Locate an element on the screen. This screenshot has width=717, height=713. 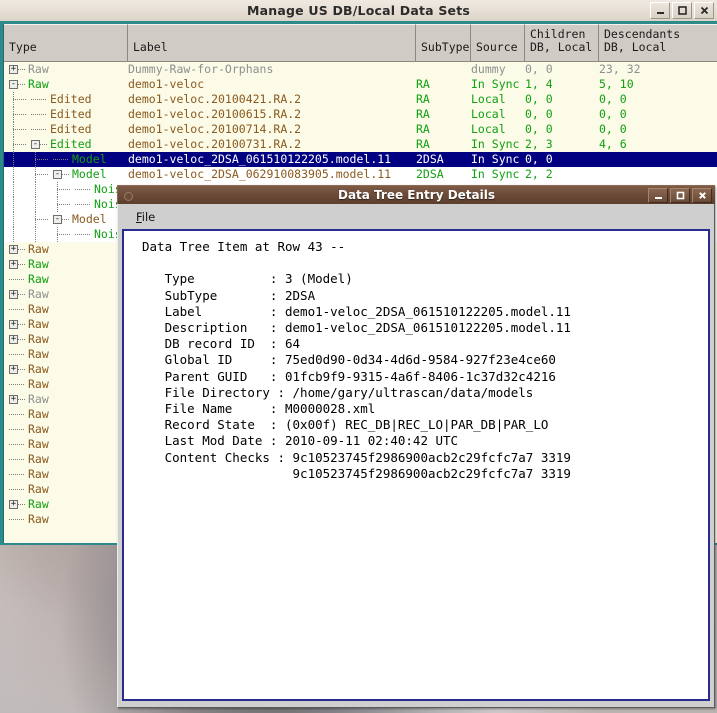
dialog-window-controls is located at coordinates (680, 195).